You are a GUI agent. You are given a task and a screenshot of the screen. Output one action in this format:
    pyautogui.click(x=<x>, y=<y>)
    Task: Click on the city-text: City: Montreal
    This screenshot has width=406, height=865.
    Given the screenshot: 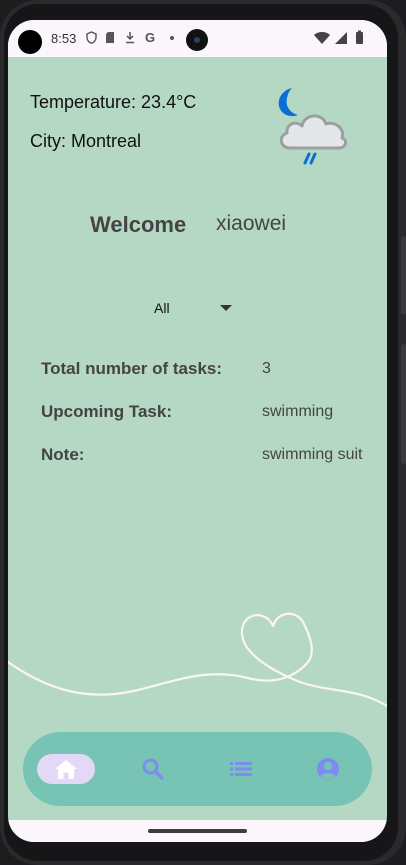 What is the action you would take?
    pyautogui.click(x=86, y=141)
    